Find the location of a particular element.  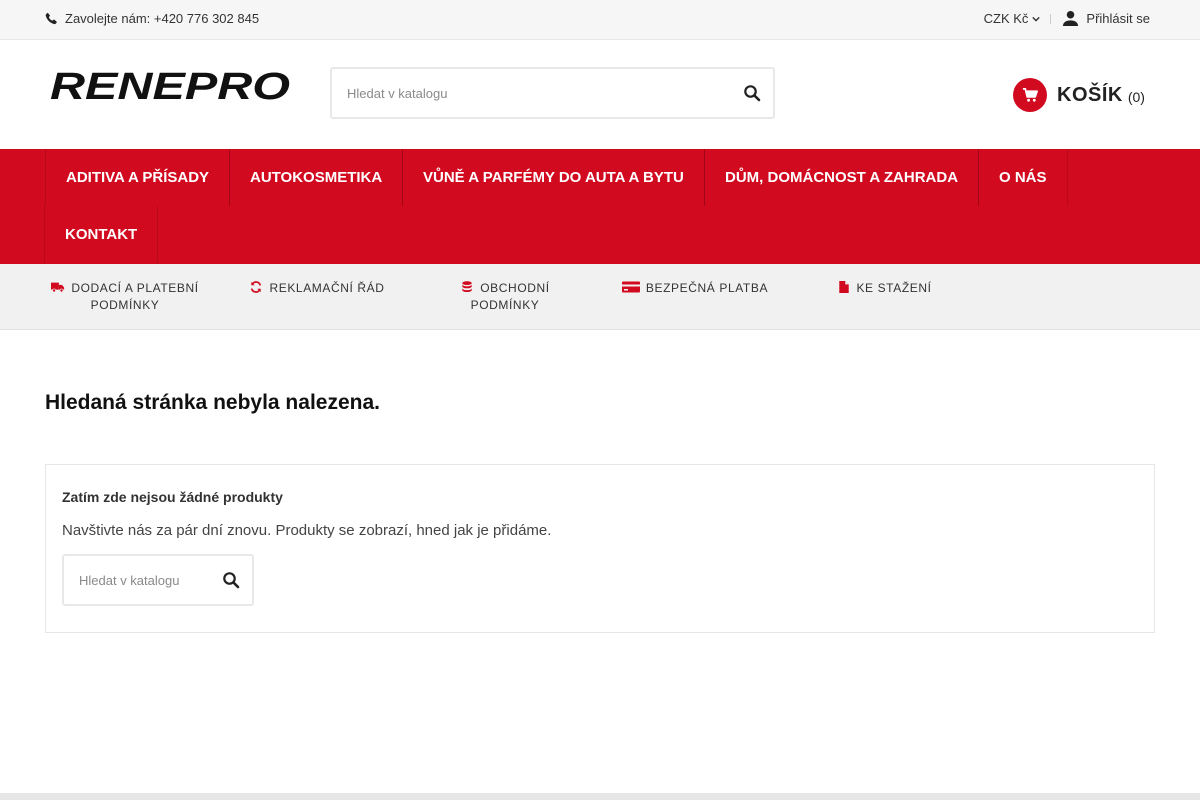

cart-badge is located at coordinates (1030, 95).